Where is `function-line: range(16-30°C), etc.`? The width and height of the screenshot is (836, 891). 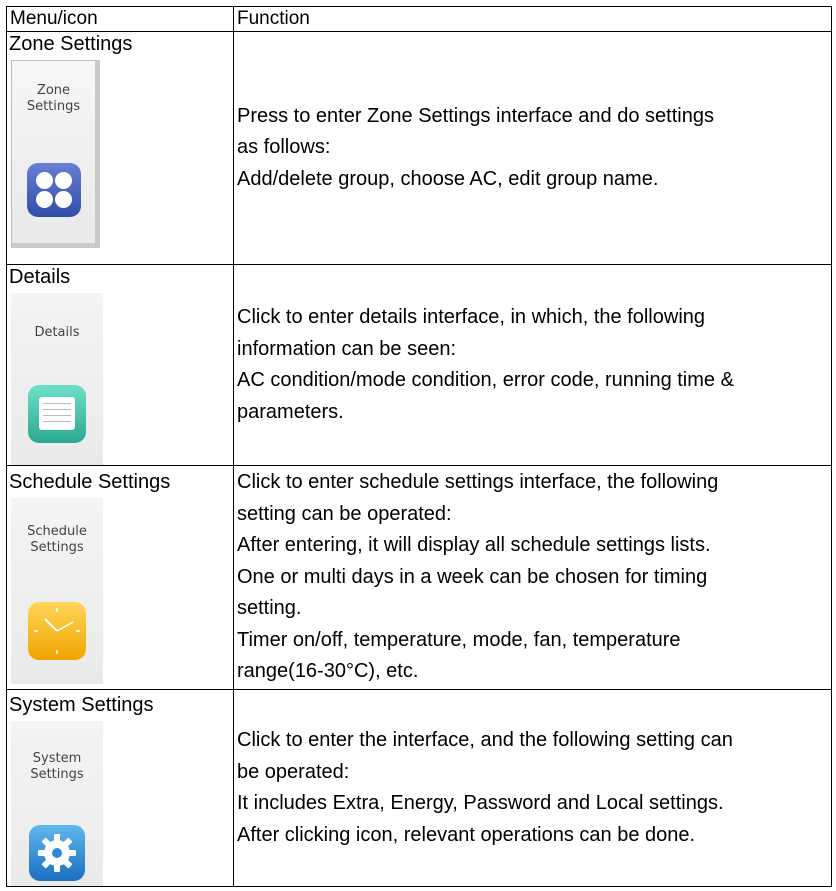 function-line: range(16-30°C), etc. is located at coordinates (328, 671).